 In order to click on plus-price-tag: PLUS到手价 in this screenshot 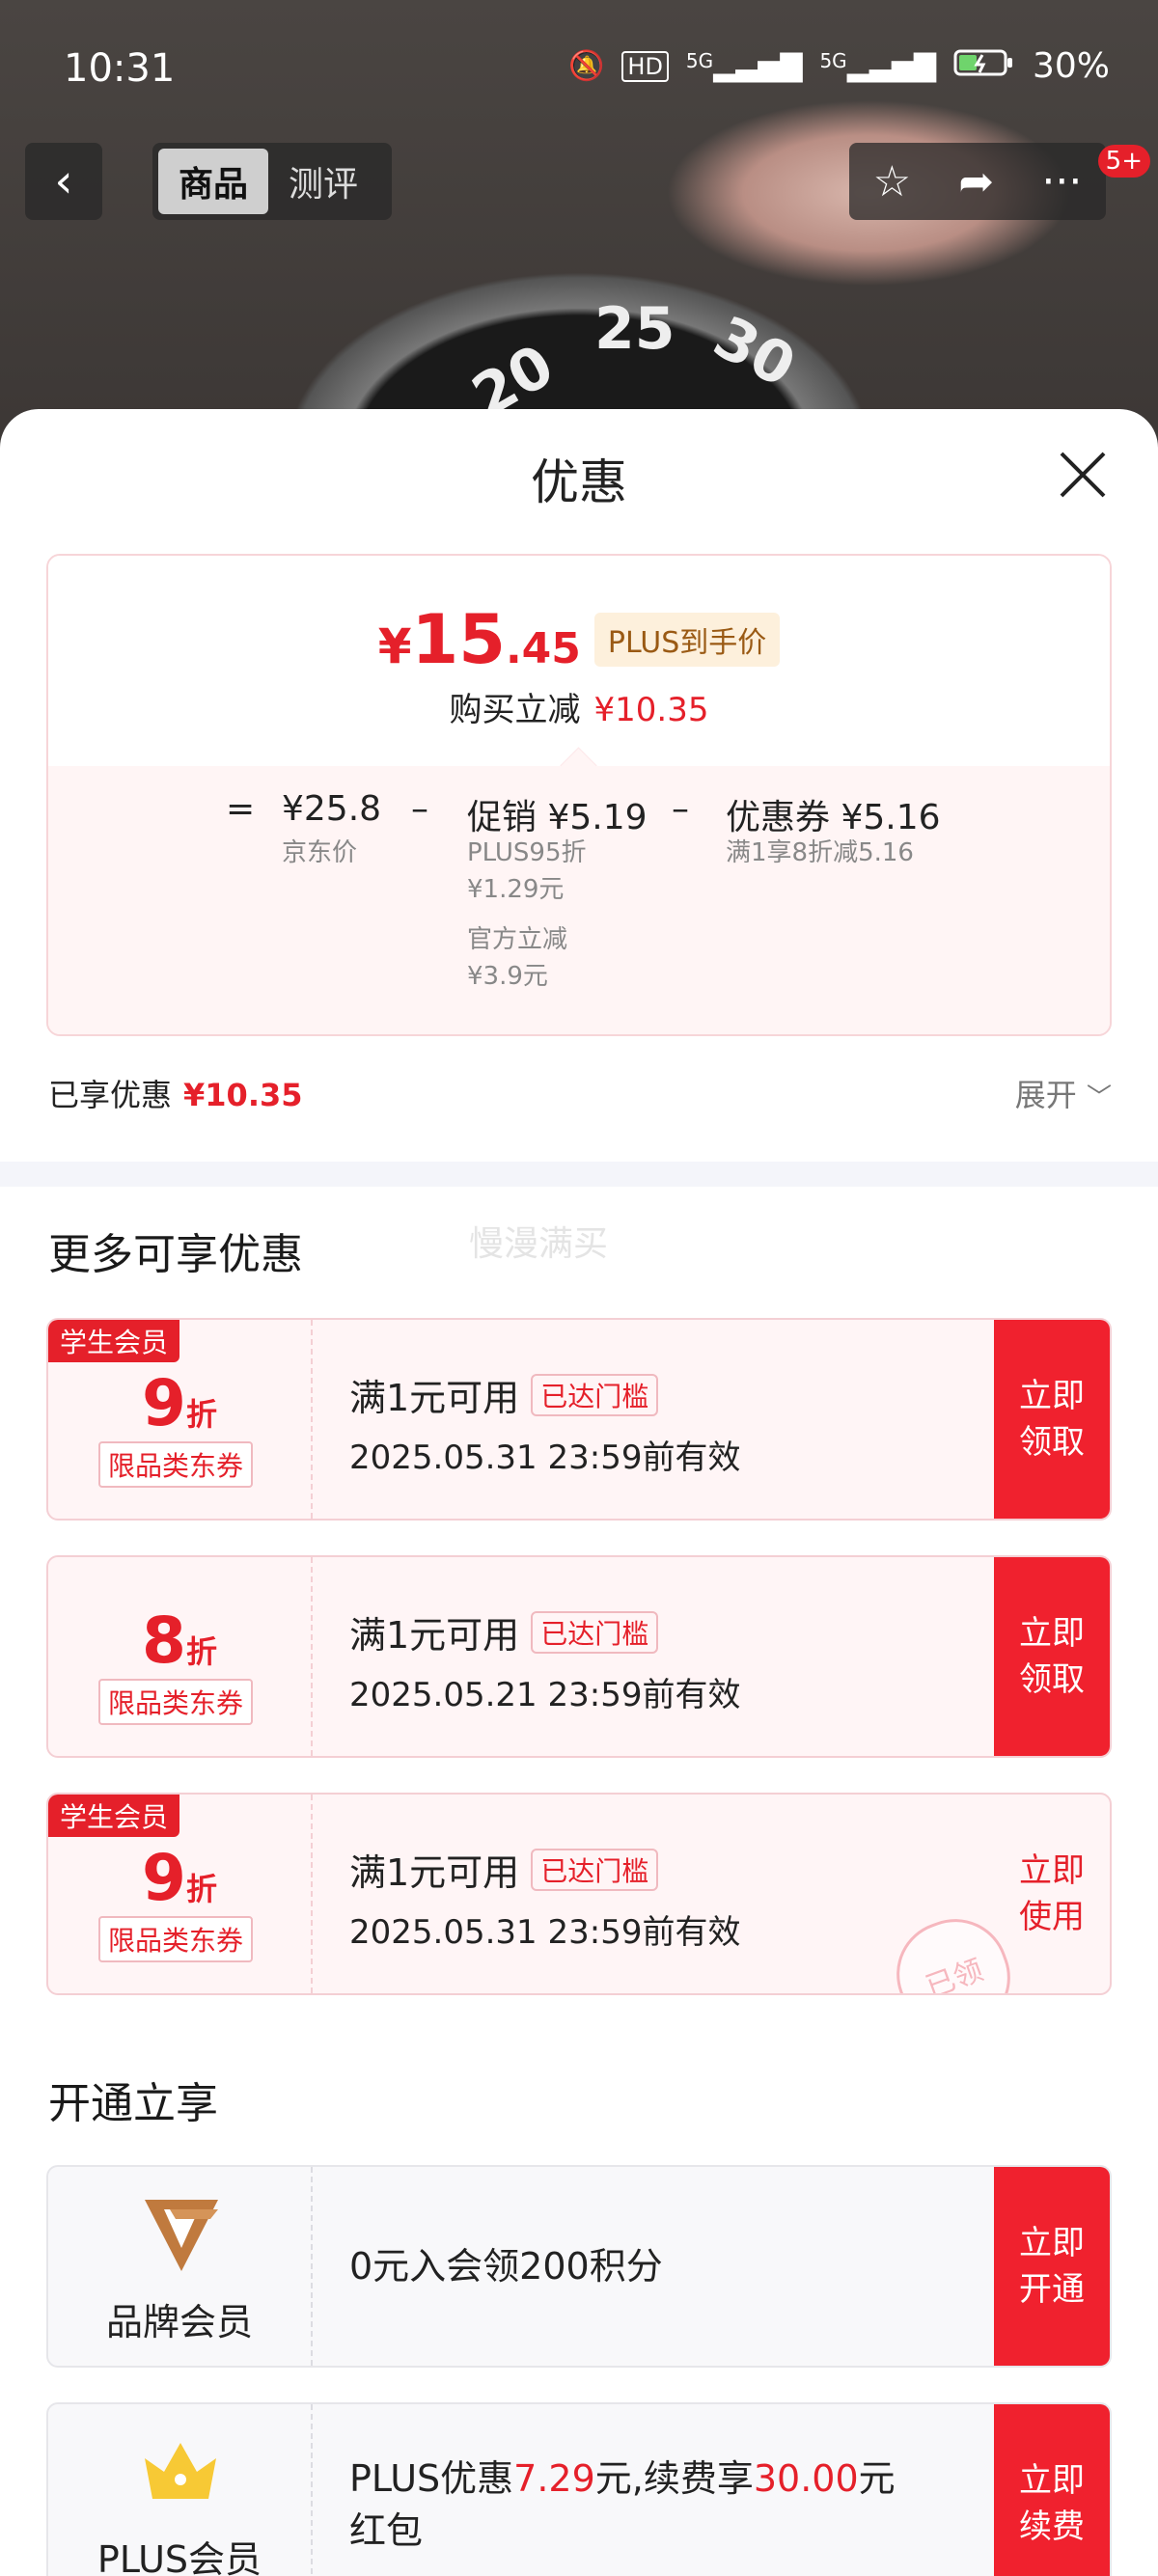, I will do `click(687, 640)`.